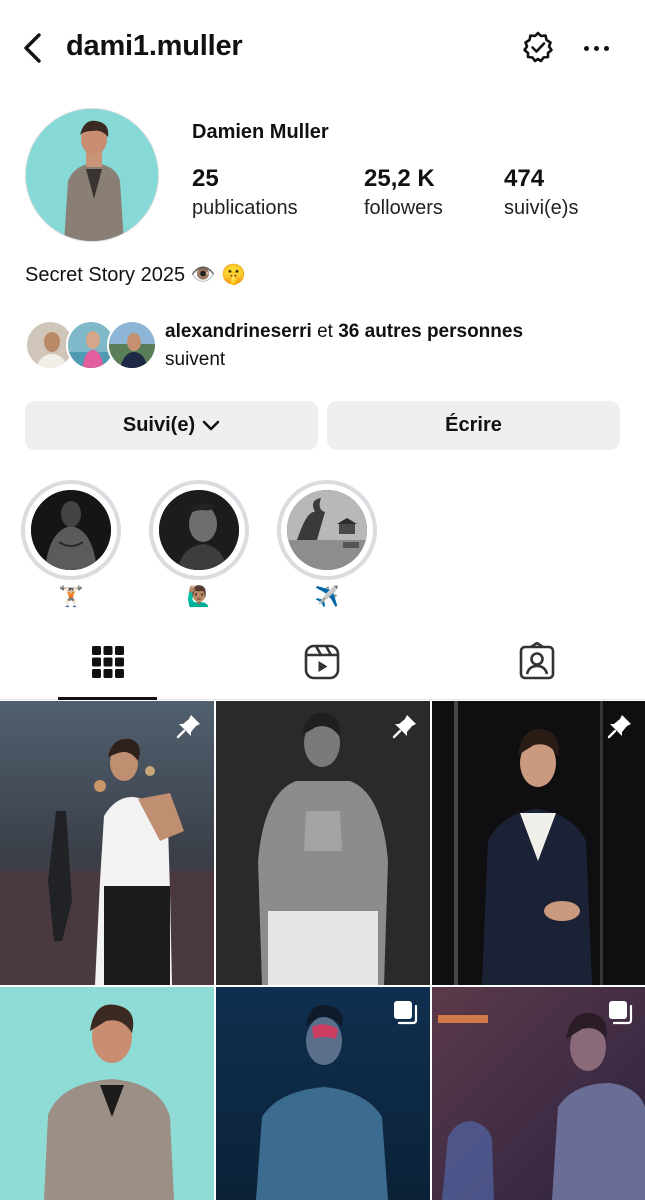  I want to click on profile-bio: Secret Story 2025 👁️ 🤫, so click(136, 275).